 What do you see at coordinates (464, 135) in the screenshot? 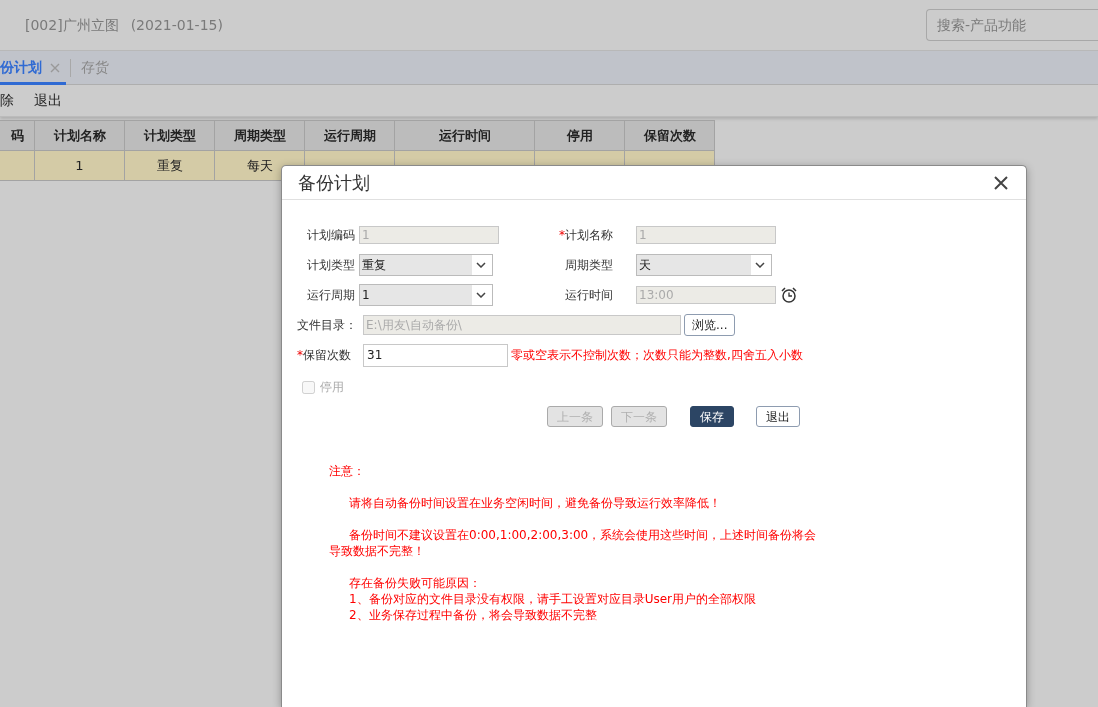
I see `column-header: 运行时间` at bounding box center [464, 135].